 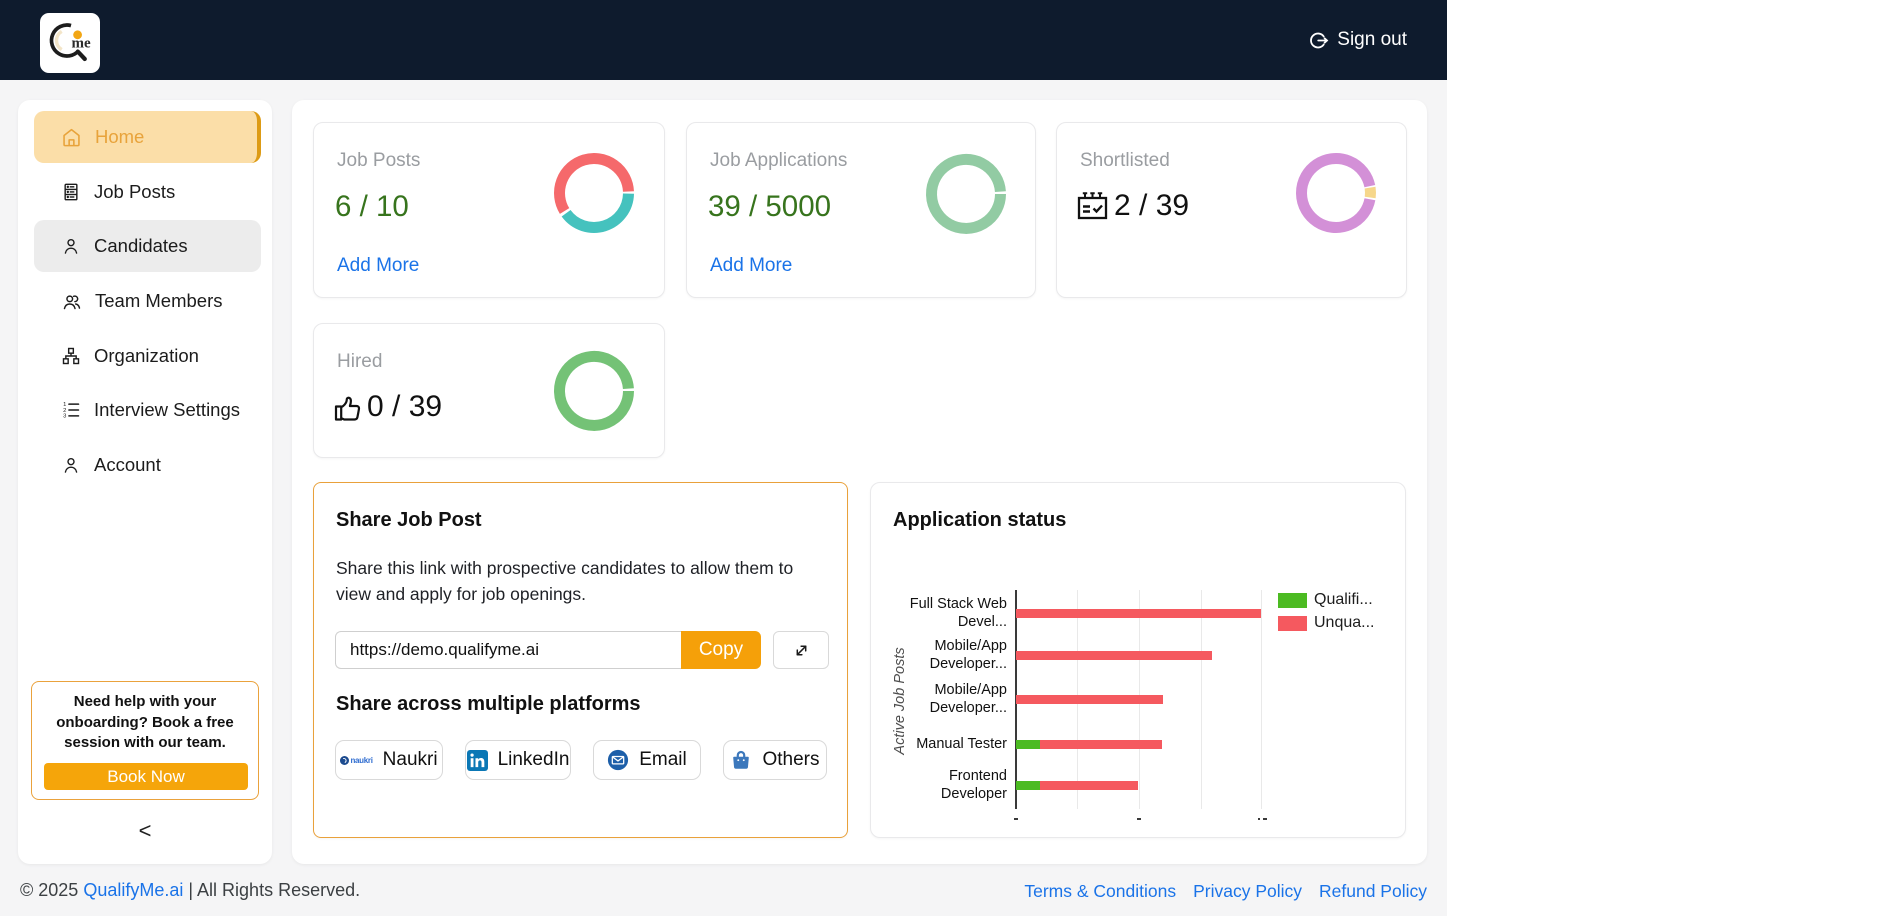 What do you see at coordinates (81, 44) in the screenshot?
I see `svg-text: me` at bounding box center [81, 44].